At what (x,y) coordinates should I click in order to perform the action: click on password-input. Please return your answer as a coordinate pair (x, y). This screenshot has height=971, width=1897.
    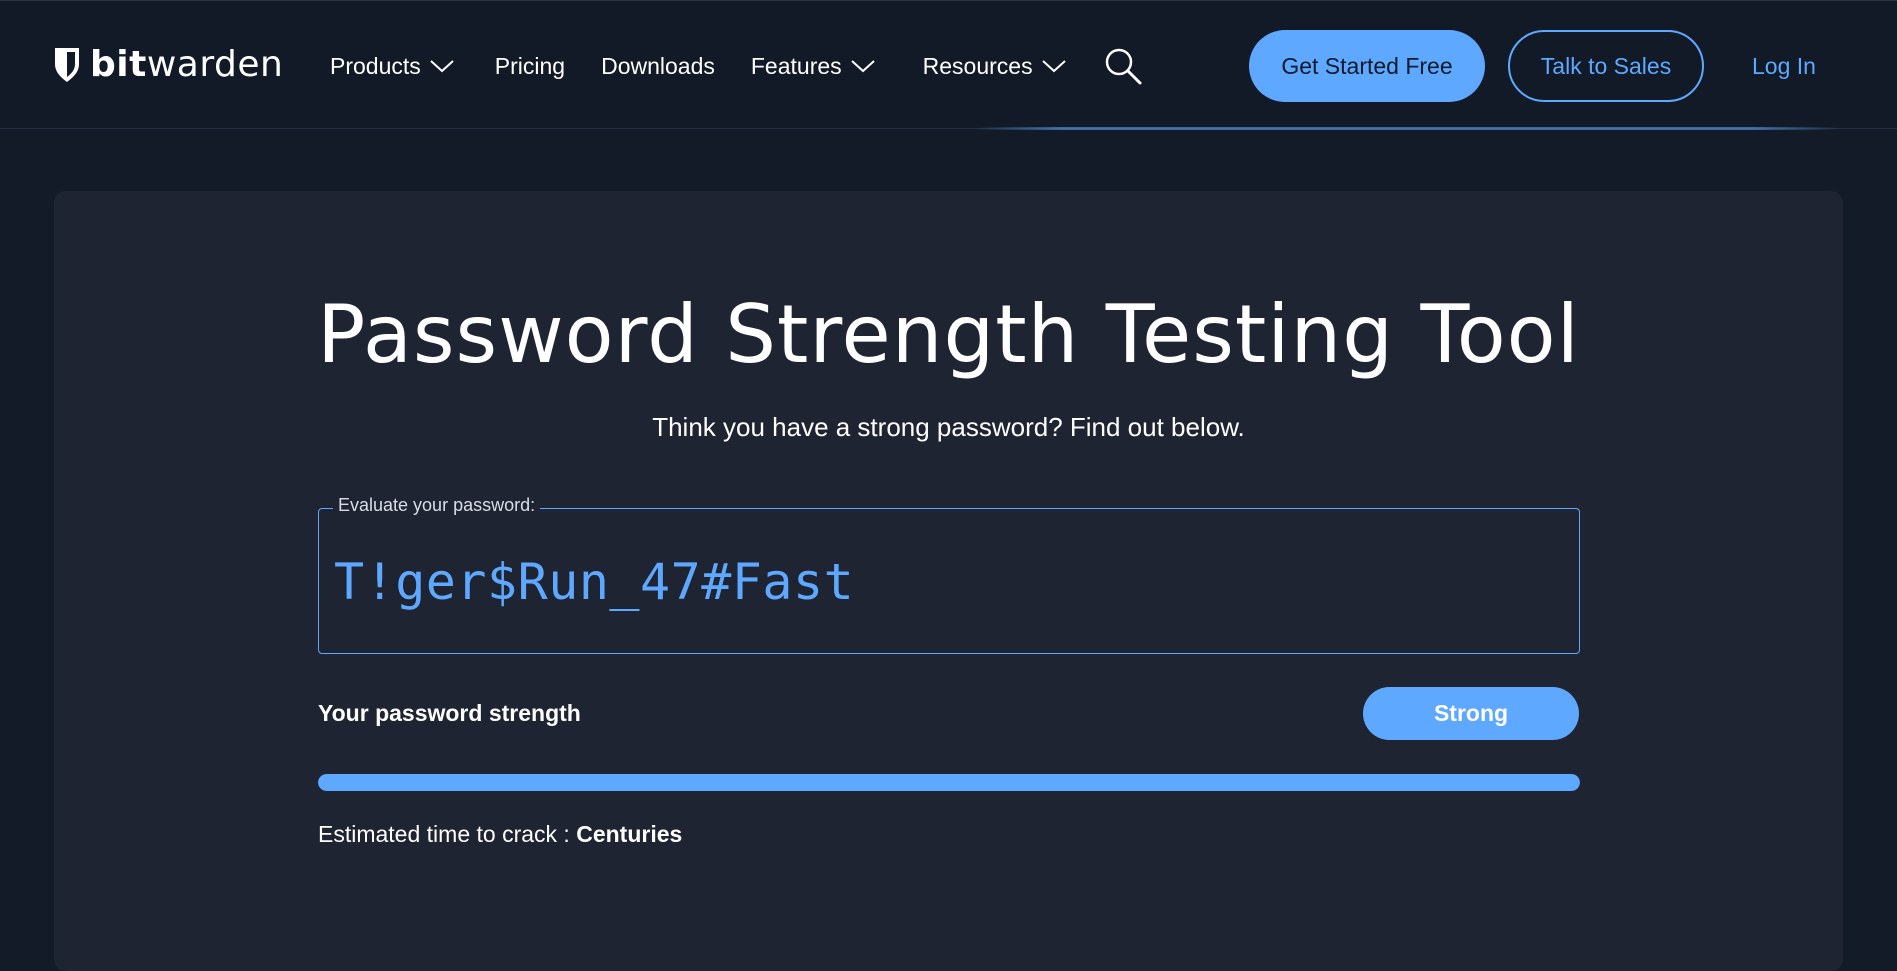
    Looking at the image, I should click on (949, 582).